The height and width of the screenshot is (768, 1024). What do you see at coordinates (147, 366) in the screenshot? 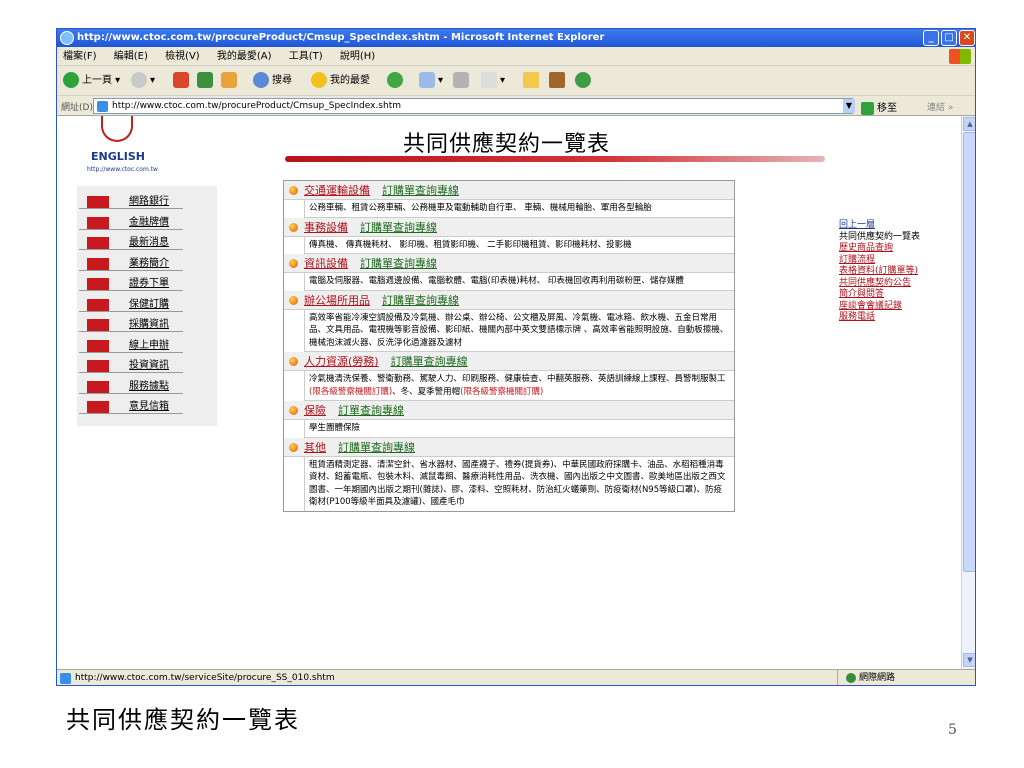
I see `nav-item-invest: 投資資訊` at bounding box center [147, 366].